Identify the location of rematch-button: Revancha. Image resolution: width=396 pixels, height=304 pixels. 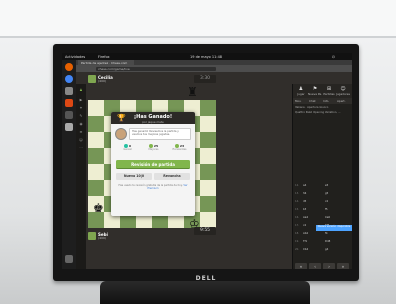
(172, 176).